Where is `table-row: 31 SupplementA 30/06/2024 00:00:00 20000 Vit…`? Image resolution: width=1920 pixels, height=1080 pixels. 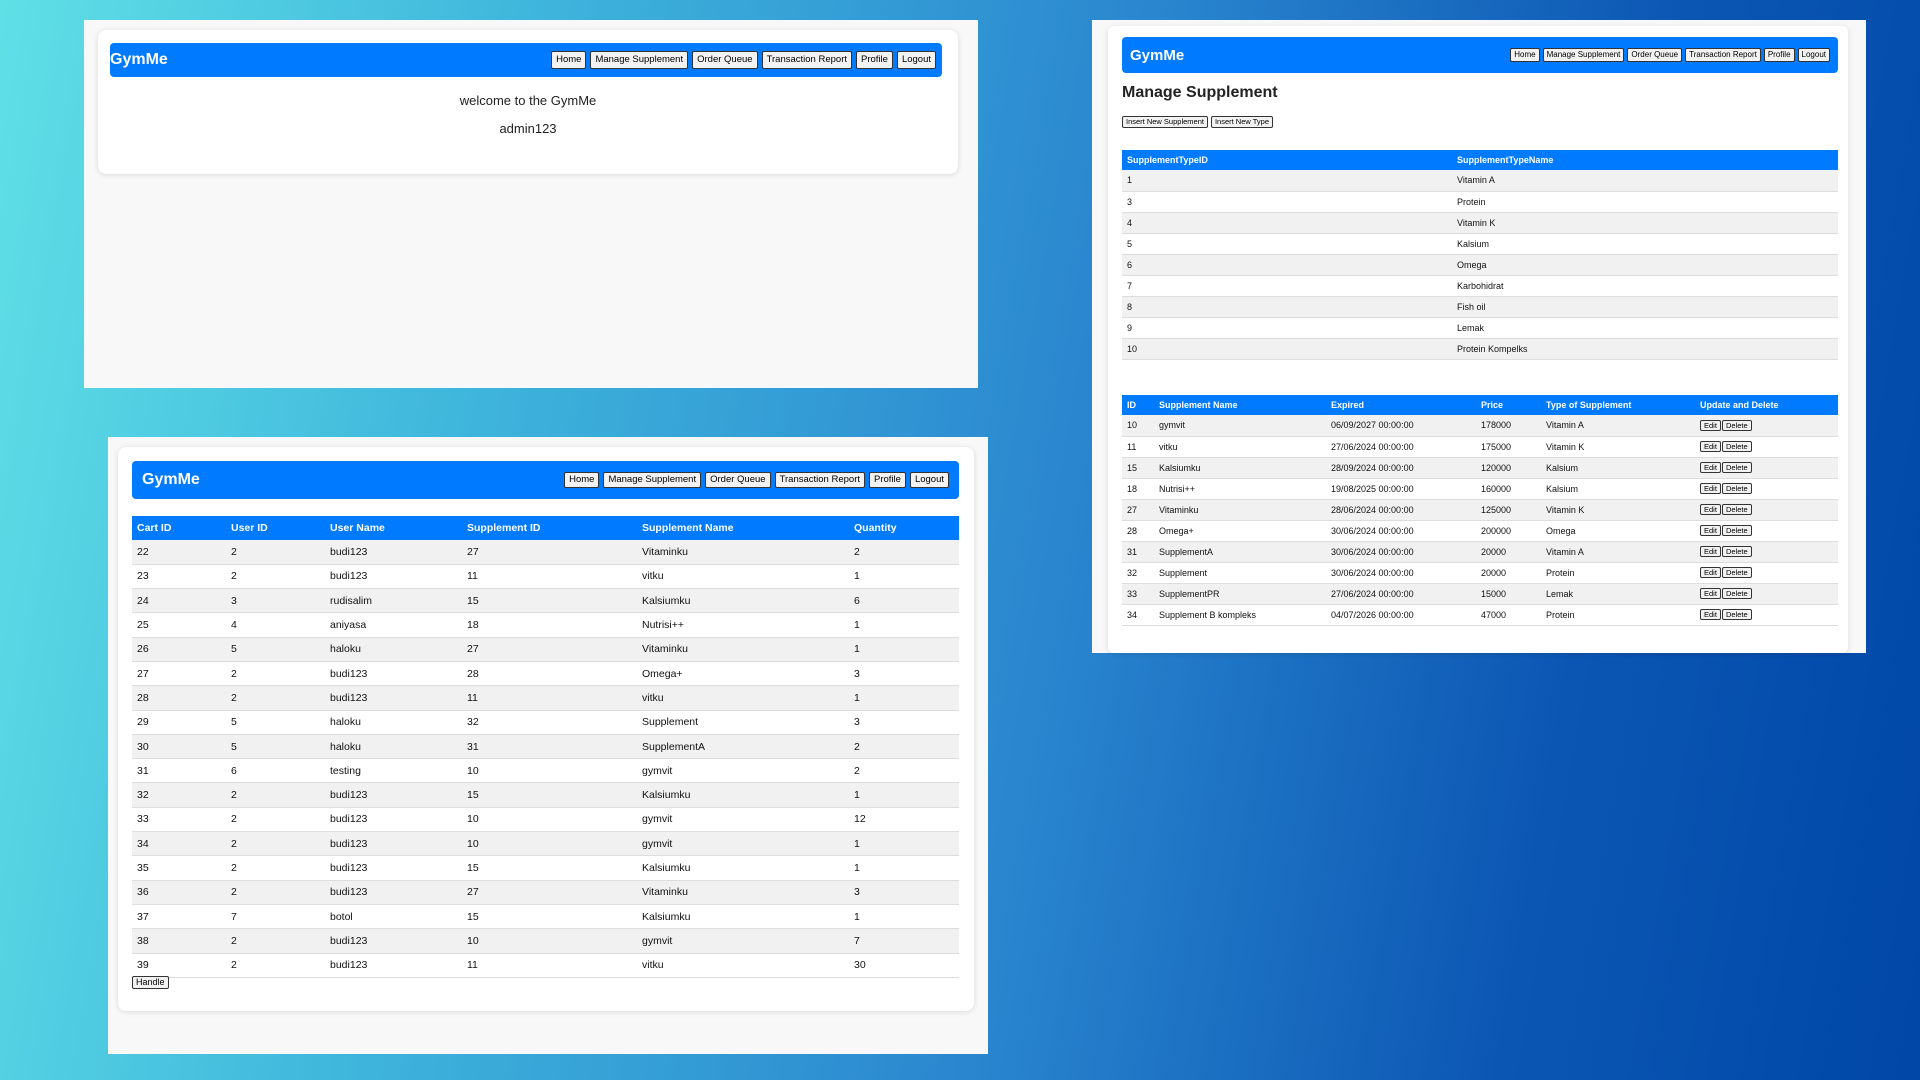 table-row: 31 SupplementA 30/06/2024 00:00:00 20000 Vit… is located at coordinates (1480, 552).